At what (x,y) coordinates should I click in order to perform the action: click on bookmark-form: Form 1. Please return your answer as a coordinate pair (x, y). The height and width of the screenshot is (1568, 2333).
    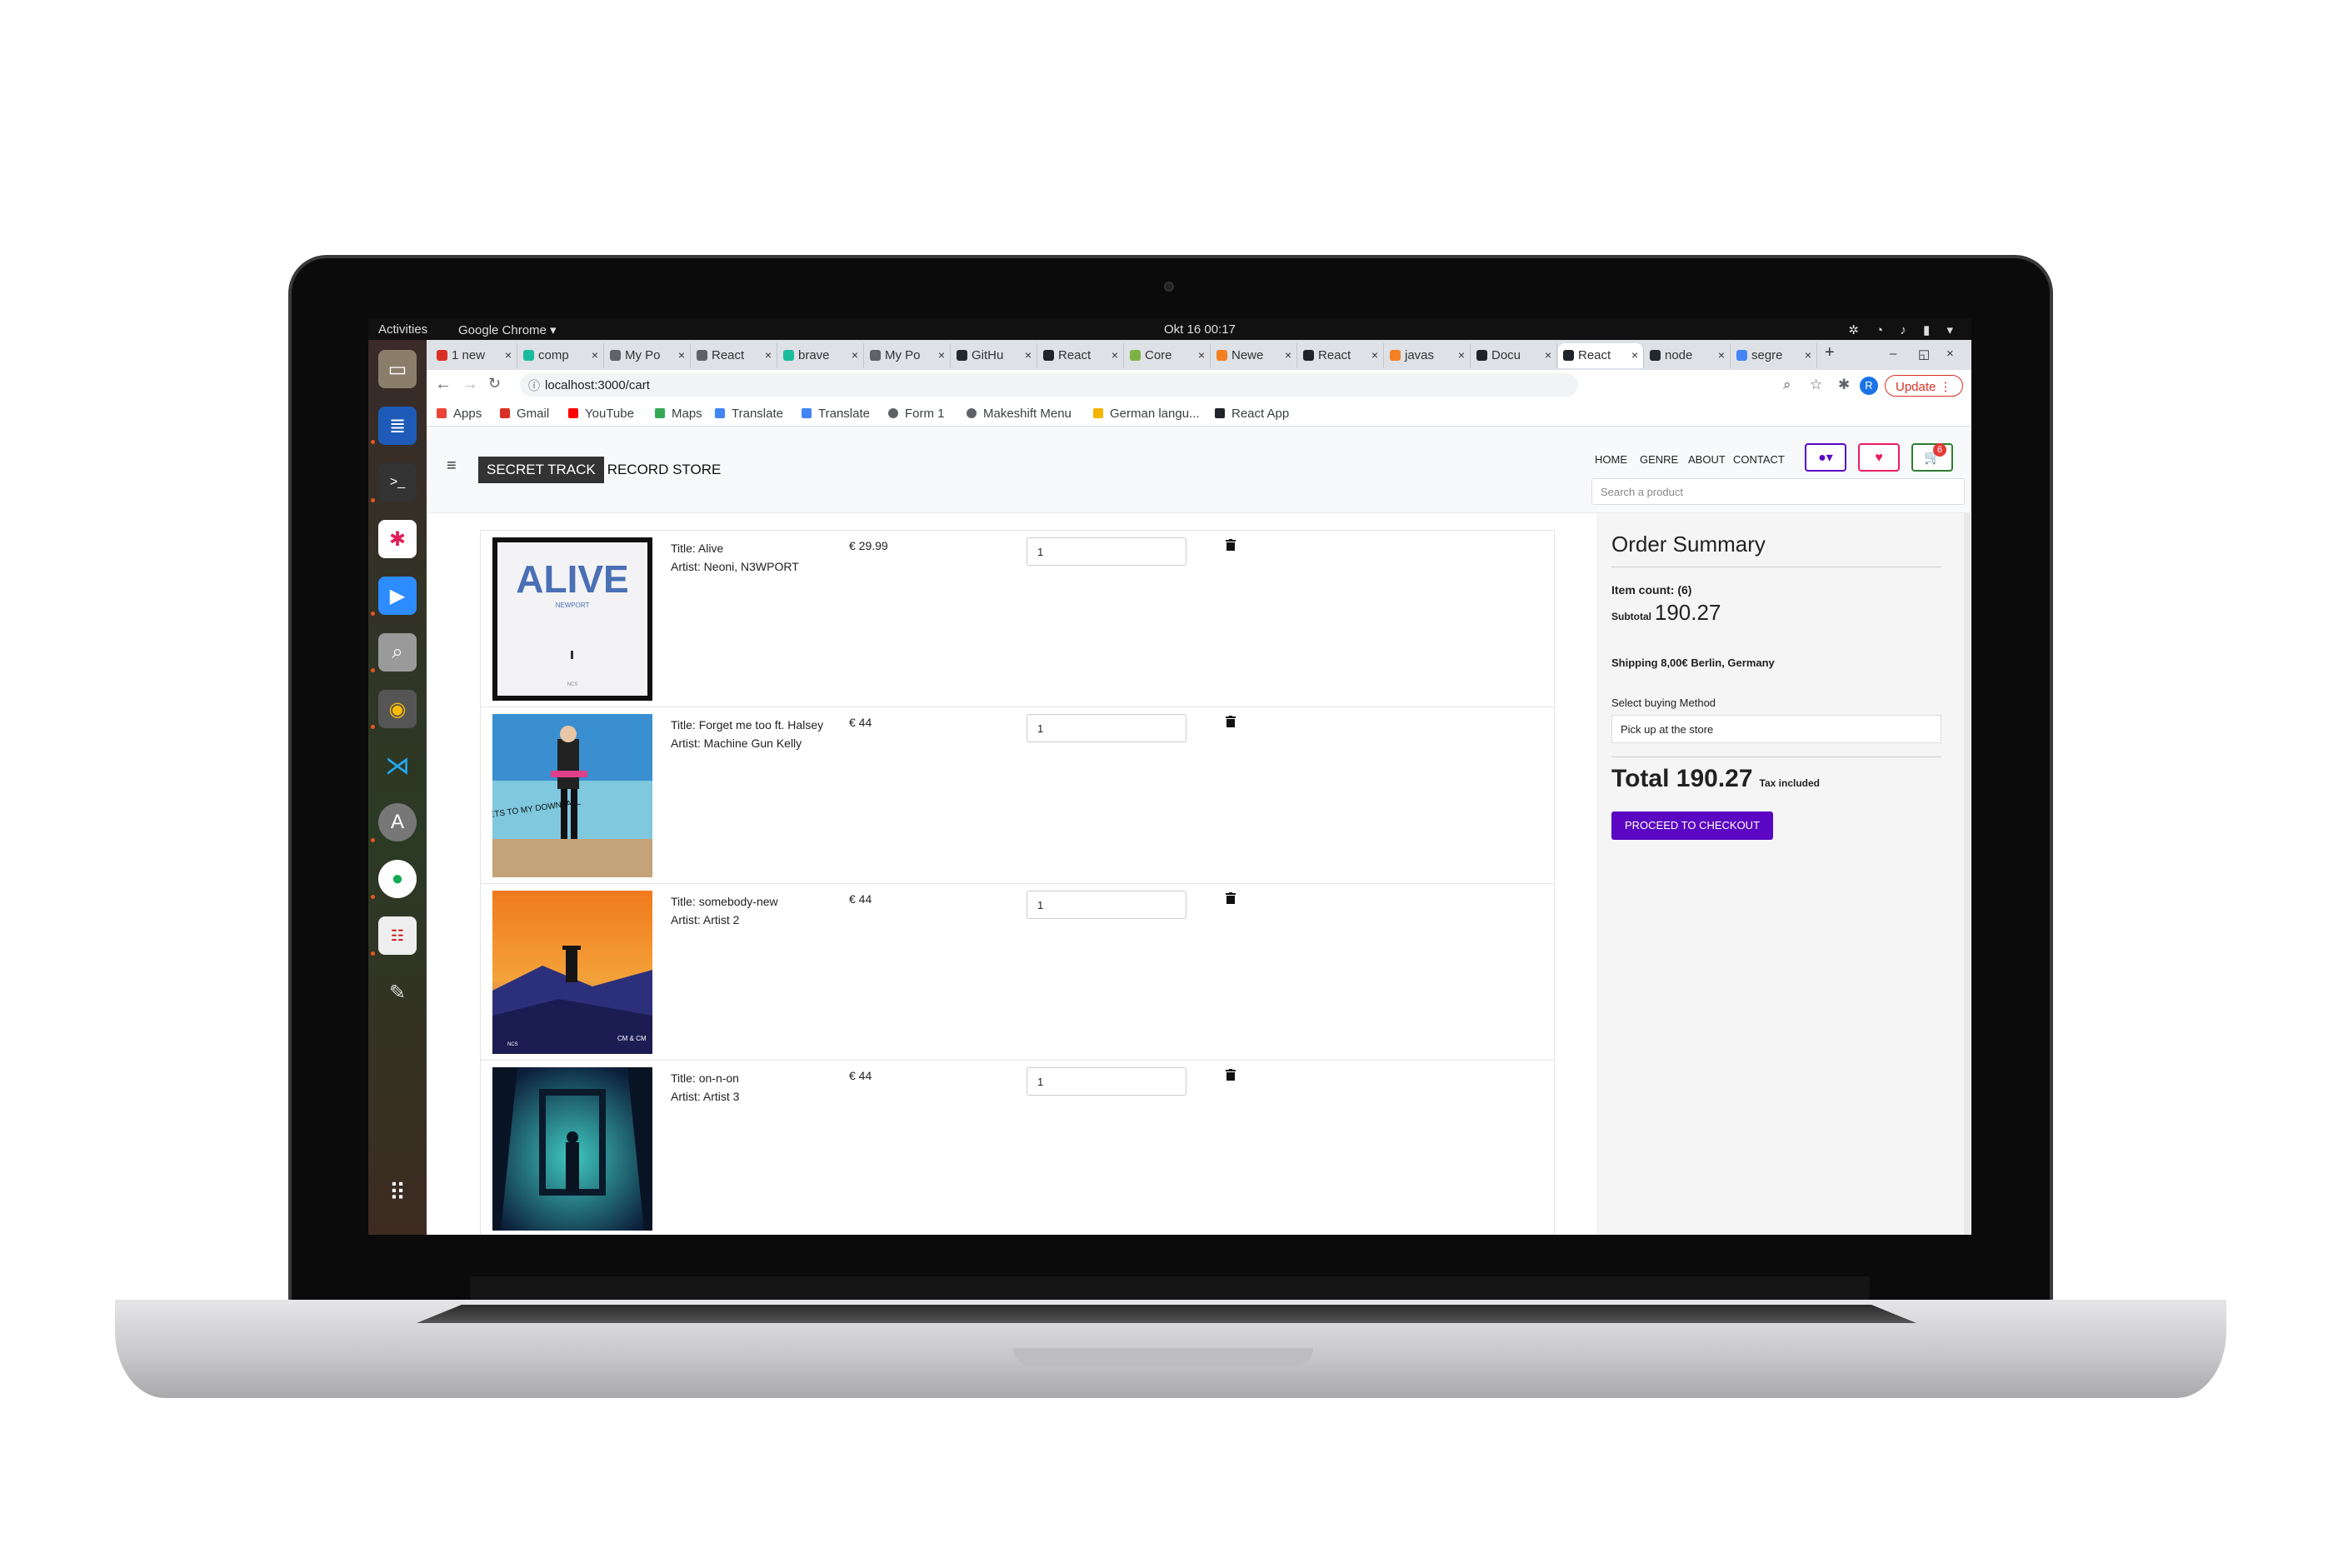
    Looking at the image, I should click on (916, 414).